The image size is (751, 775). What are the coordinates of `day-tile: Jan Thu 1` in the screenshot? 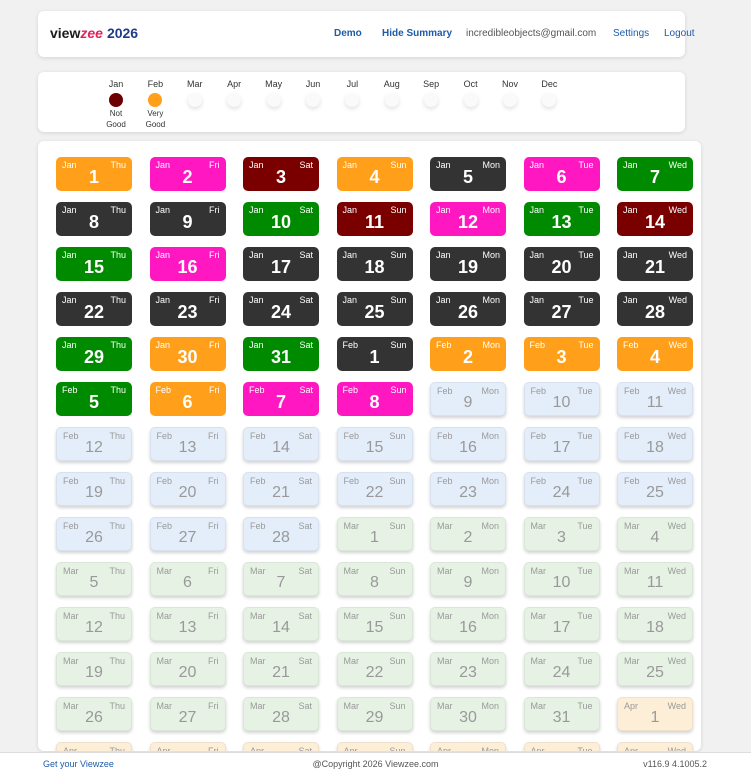 It's located at (94, 174).